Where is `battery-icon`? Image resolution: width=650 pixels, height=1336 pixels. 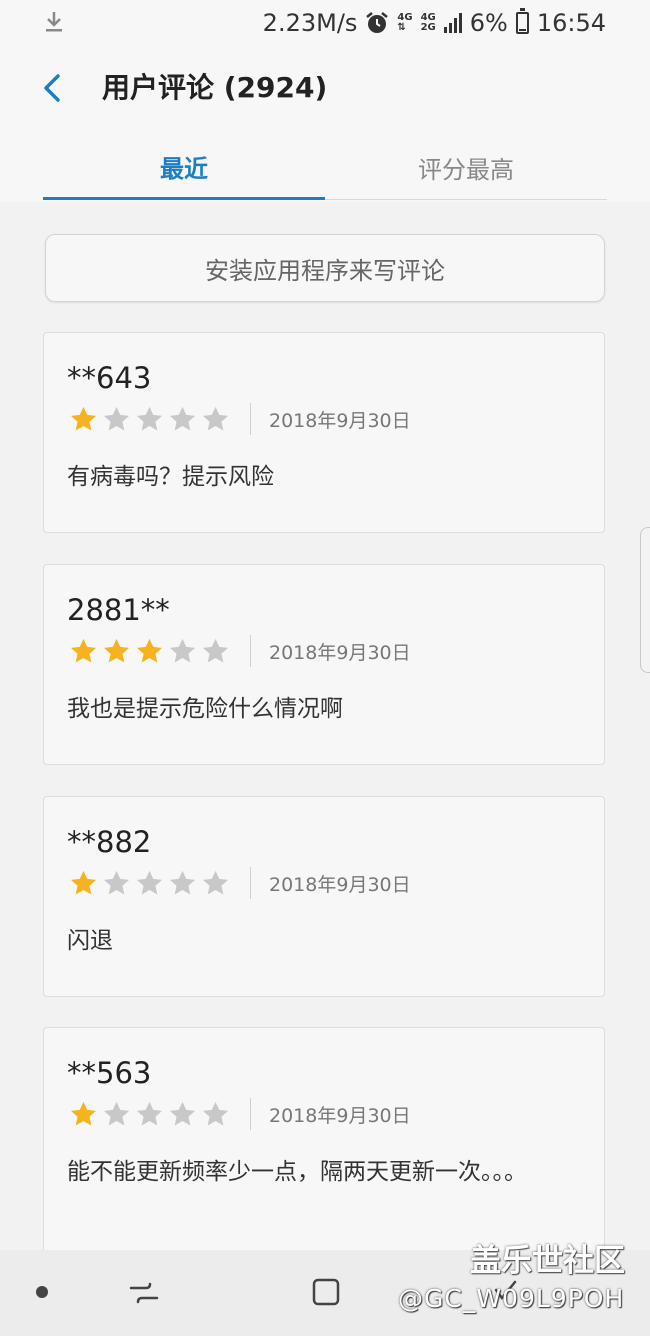 battery-icon is located at coordinates (522, 21).